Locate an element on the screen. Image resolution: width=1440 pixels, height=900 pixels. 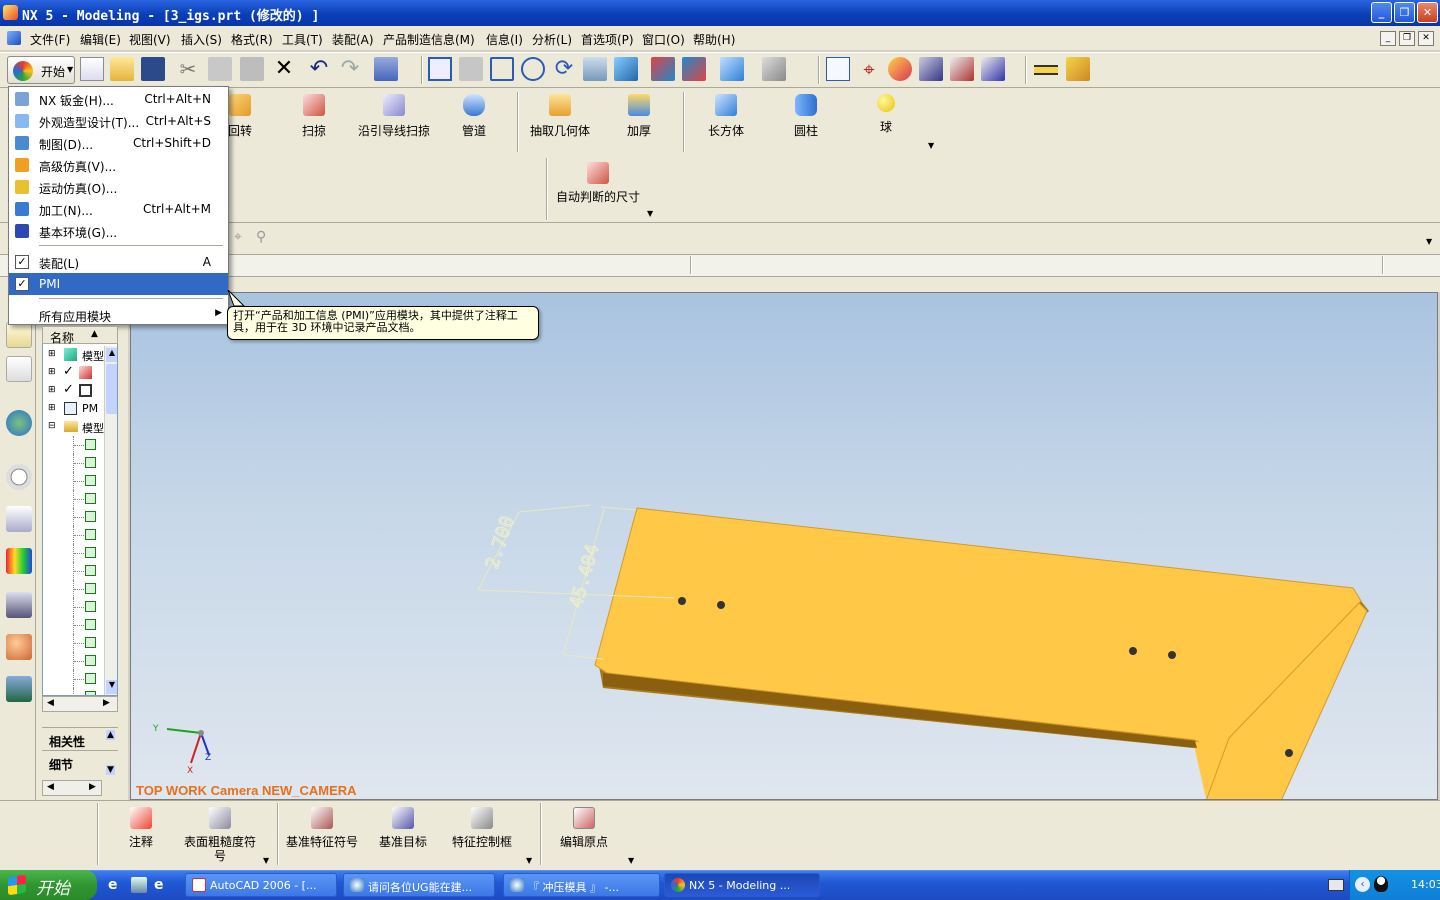
app-menu-item-pmi: ✓ PMI is located at coordinates (118, 284).